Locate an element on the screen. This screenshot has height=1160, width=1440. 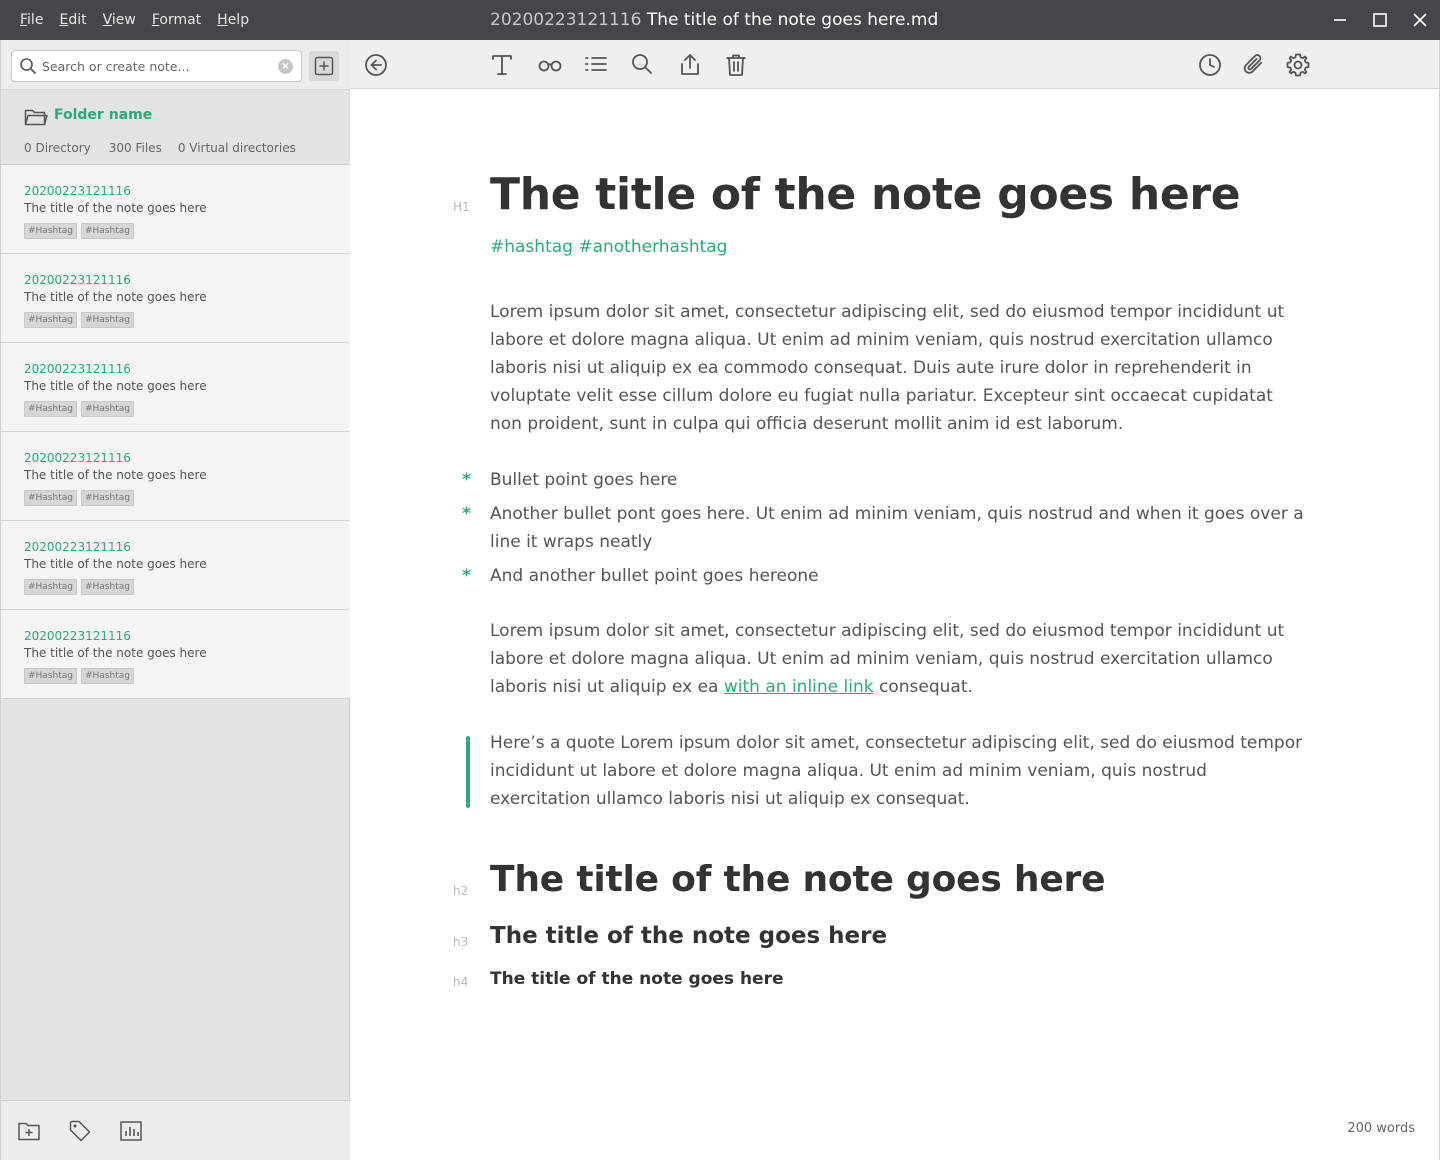
note-heading-2: The title of the note goes here is located at coordinates (798, 879).